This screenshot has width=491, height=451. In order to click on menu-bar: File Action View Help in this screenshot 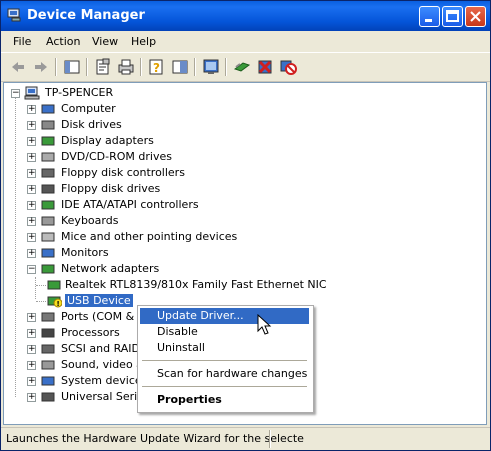, I will do `click(245, 41)`.